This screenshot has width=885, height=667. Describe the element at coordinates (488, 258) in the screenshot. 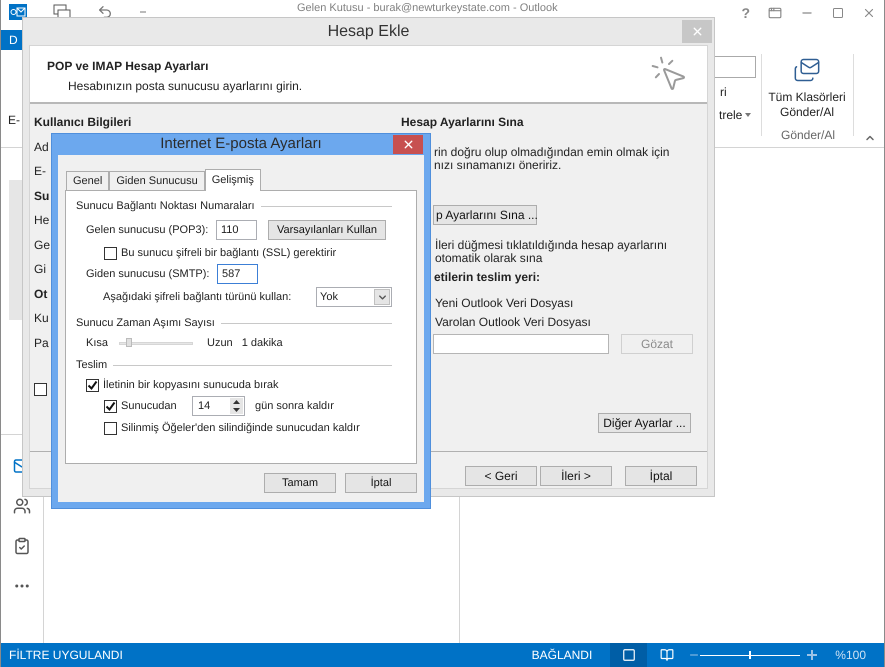

I see `checkbox-label: otomatik olarak sına` at that location.